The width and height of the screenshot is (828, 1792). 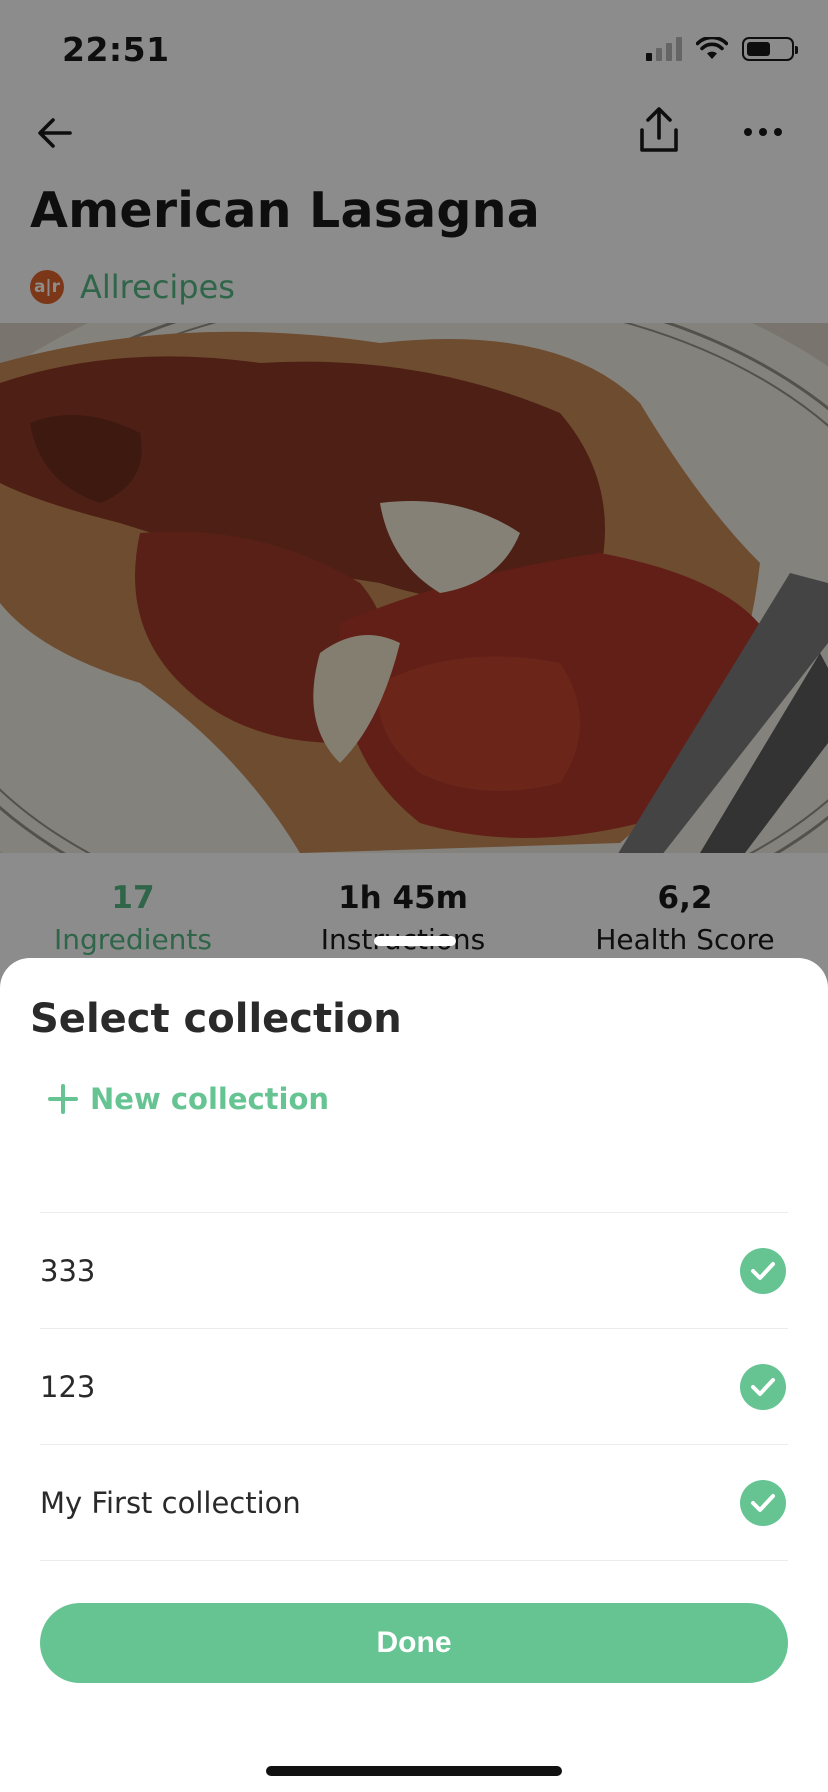 I want to click on home-indicator, so click(x=414, y=1771).